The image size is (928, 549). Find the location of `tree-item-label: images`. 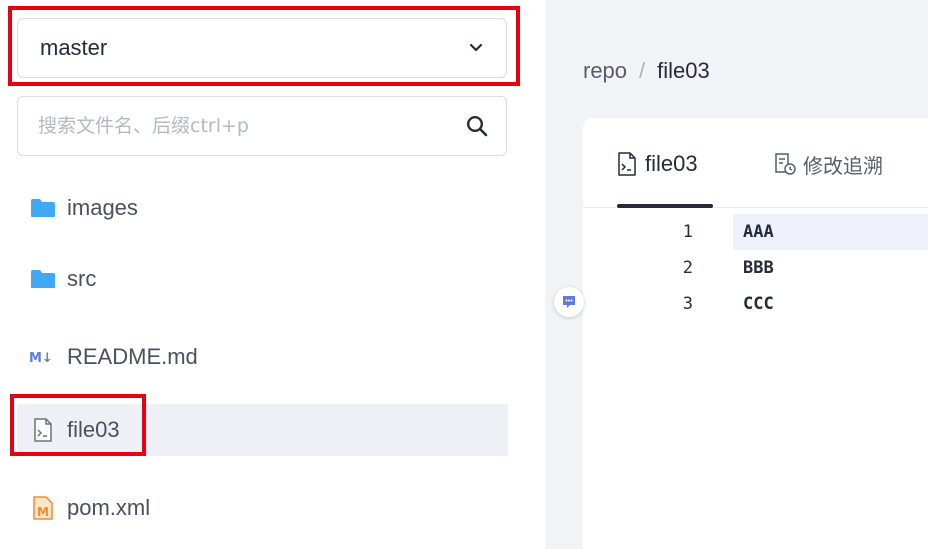

tree-item-label: images is located at coordinates (102, 207).